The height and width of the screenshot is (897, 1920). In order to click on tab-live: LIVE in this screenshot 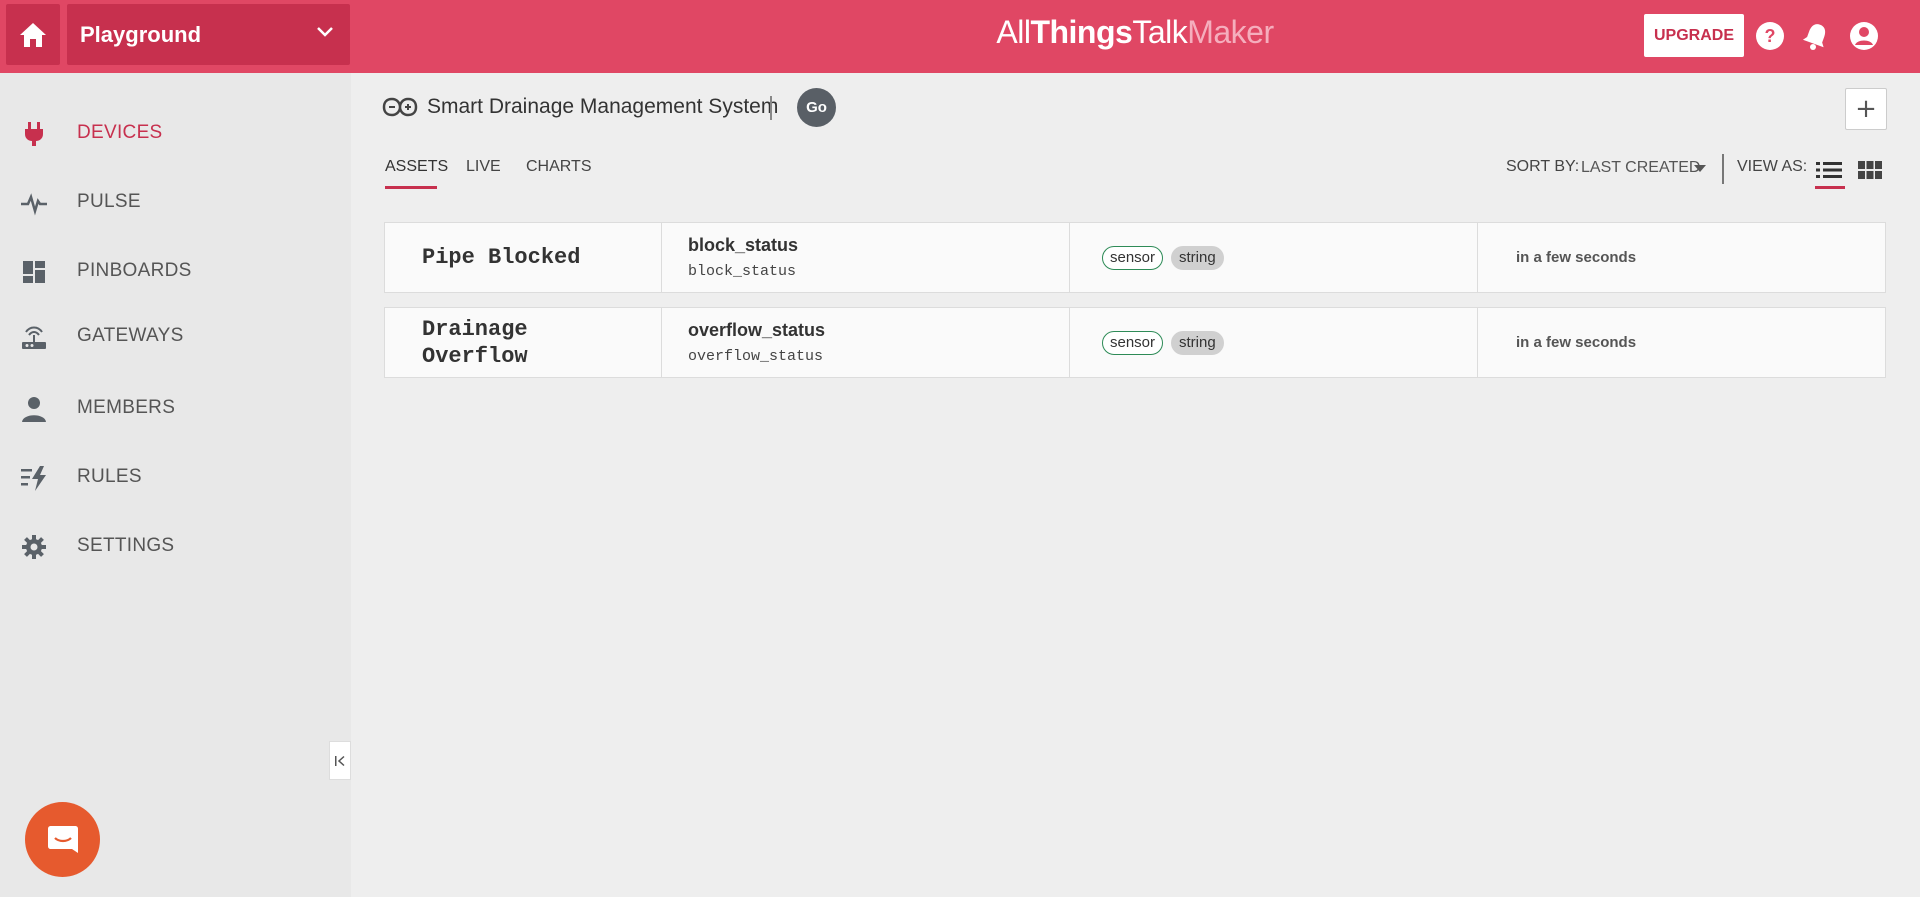, I will do `click(483, 167)`.